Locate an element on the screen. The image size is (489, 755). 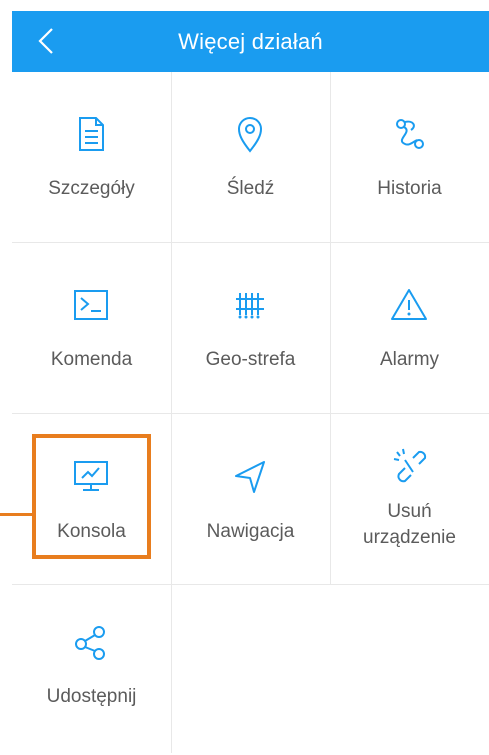
action-label: Śledź is located at coordinates (250, 188).